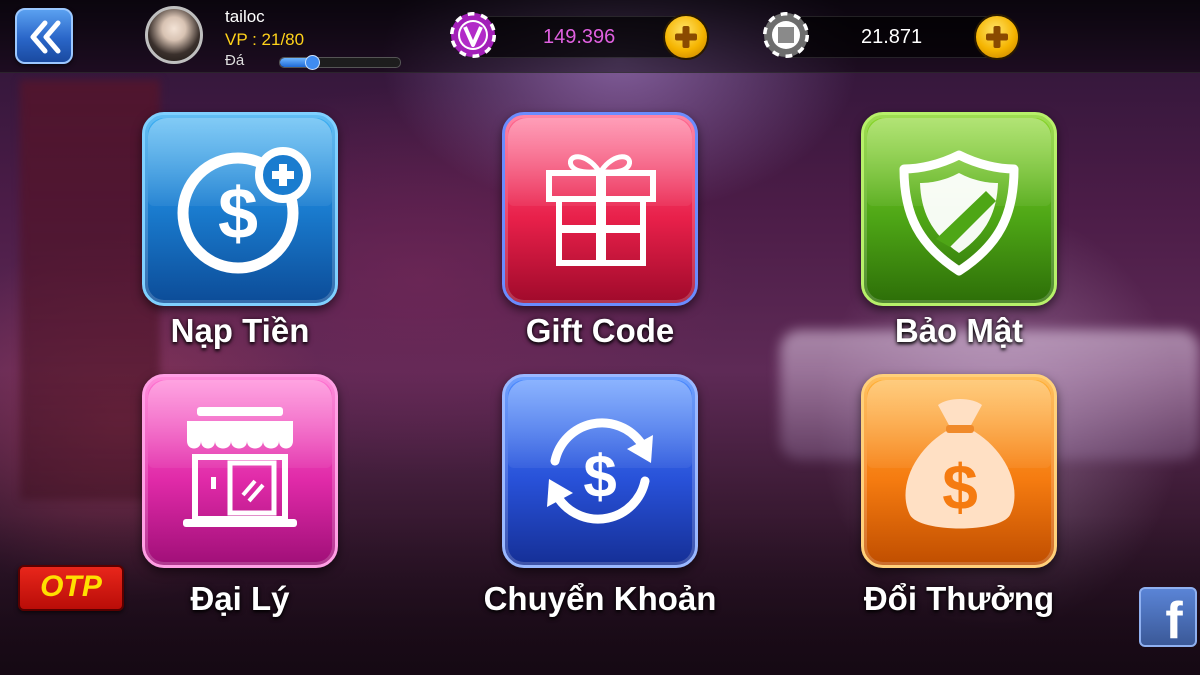 This screenshot has height=675, width=1200. I want to click on dollar-transfer-icon: $, so click(600, 471).